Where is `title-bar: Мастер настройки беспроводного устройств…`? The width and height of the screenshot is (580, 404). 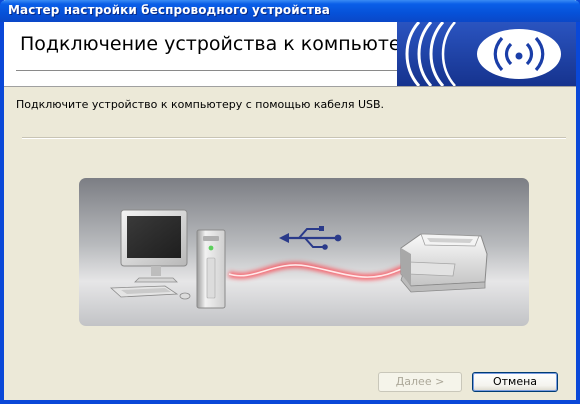 title-bar: Мастер настройки беспроводного устройств… is located at coordinates (290, 11).